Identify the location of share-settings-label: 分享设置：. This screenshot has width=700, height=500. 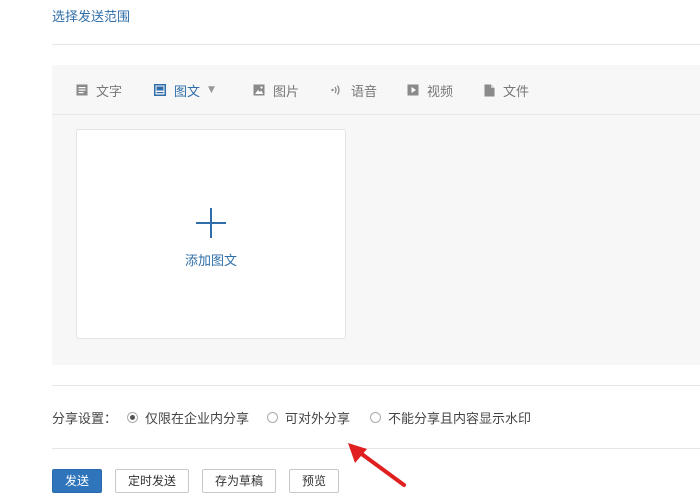
(85, 419).